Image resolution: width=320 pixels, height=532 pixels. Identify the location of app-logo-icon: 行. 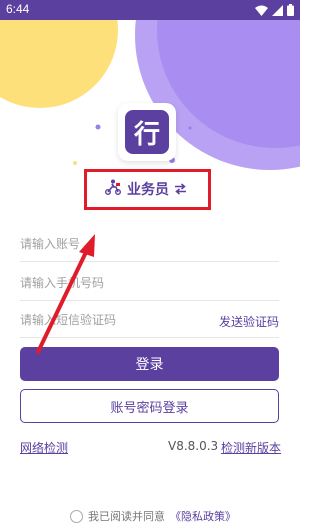
(147, 132).